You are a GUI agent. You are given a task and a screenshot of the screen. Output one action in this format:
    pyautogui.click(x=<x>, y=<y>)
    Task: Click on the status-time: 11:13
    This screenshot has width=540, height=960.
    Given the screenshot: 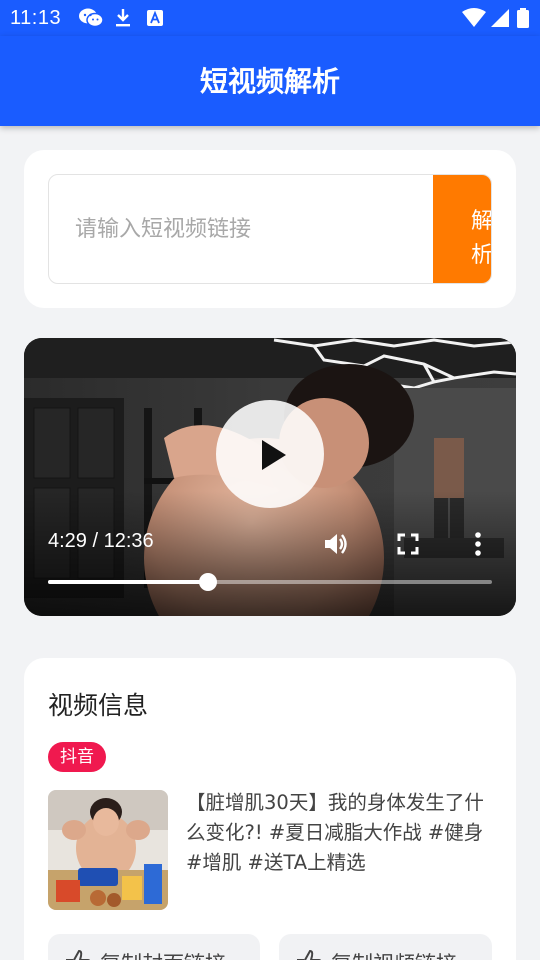 What is the action you would take?
    pyautogui.click(x=36, y=18)
    